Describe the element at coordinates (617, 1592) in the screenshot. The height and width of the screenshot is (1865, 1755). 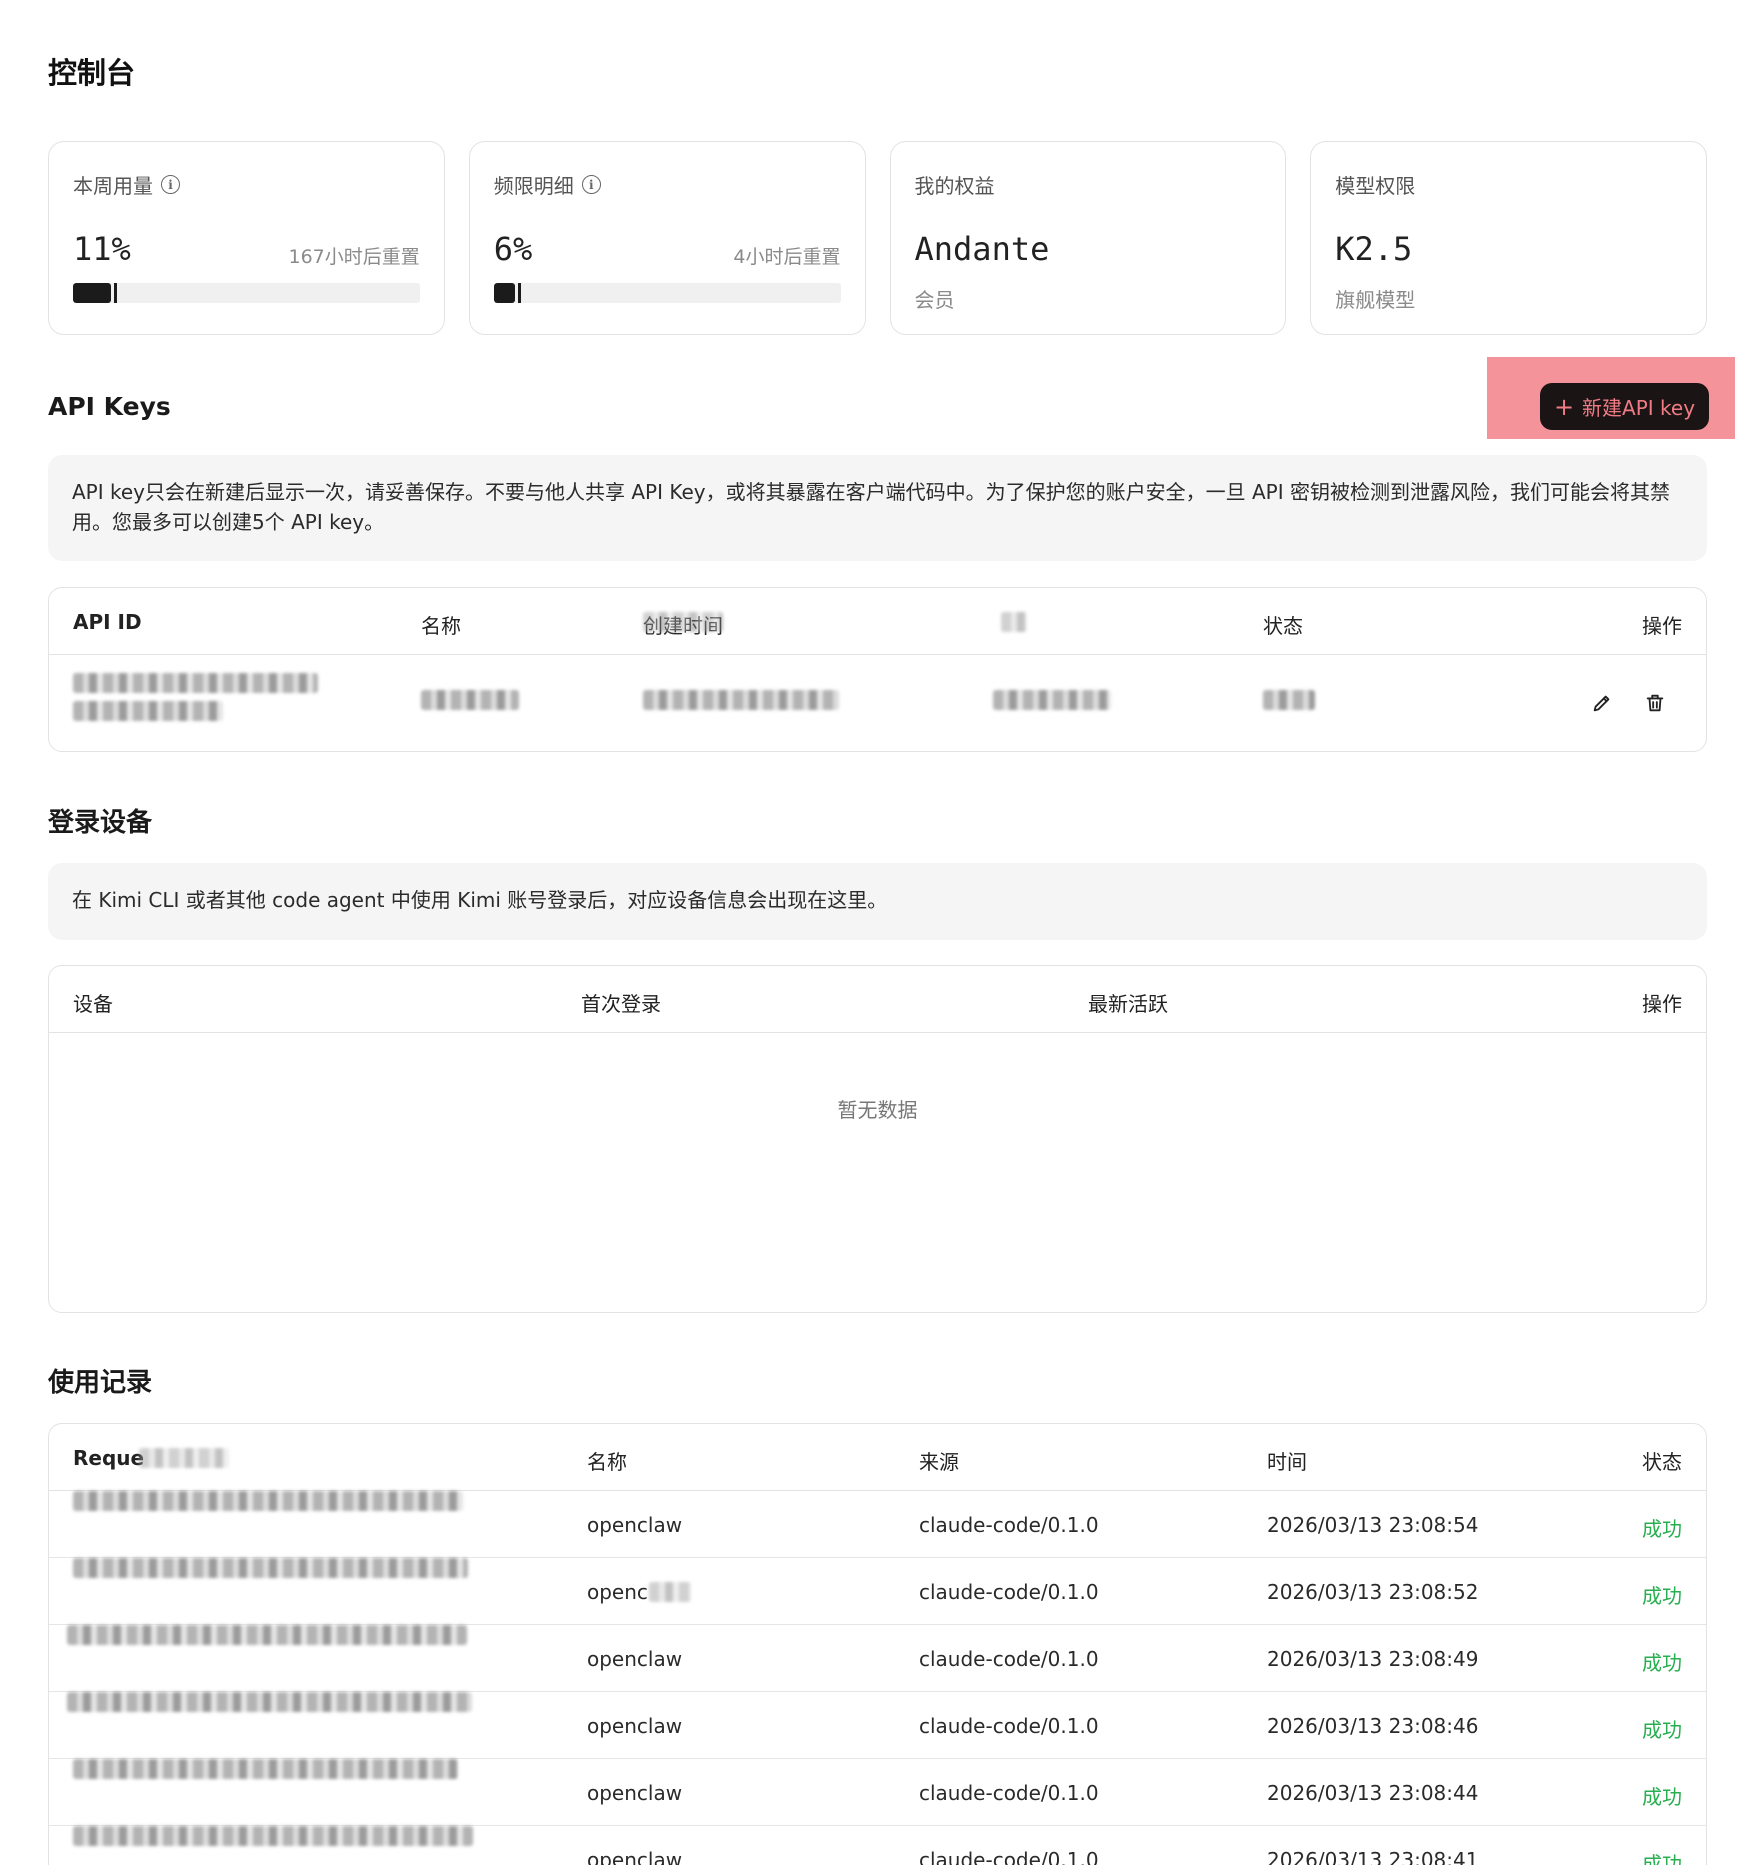
I see `row-name: openc` at that location.